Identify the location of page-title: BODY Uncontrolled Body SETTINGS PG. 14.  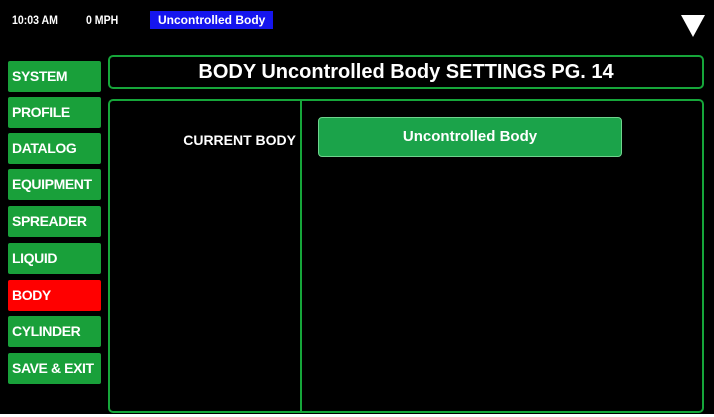
(406, 72).